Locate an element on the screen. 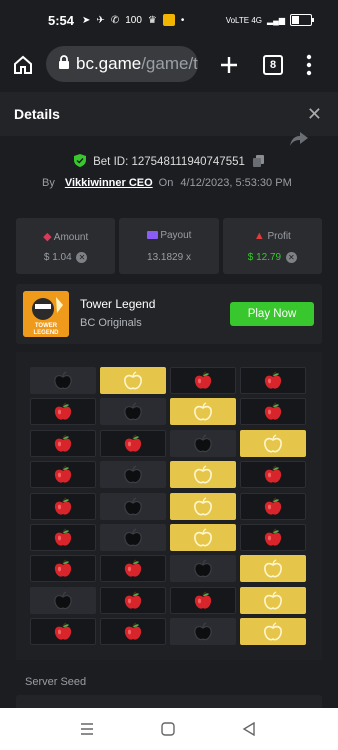  payout-icon is located at coordinates (152, 235).